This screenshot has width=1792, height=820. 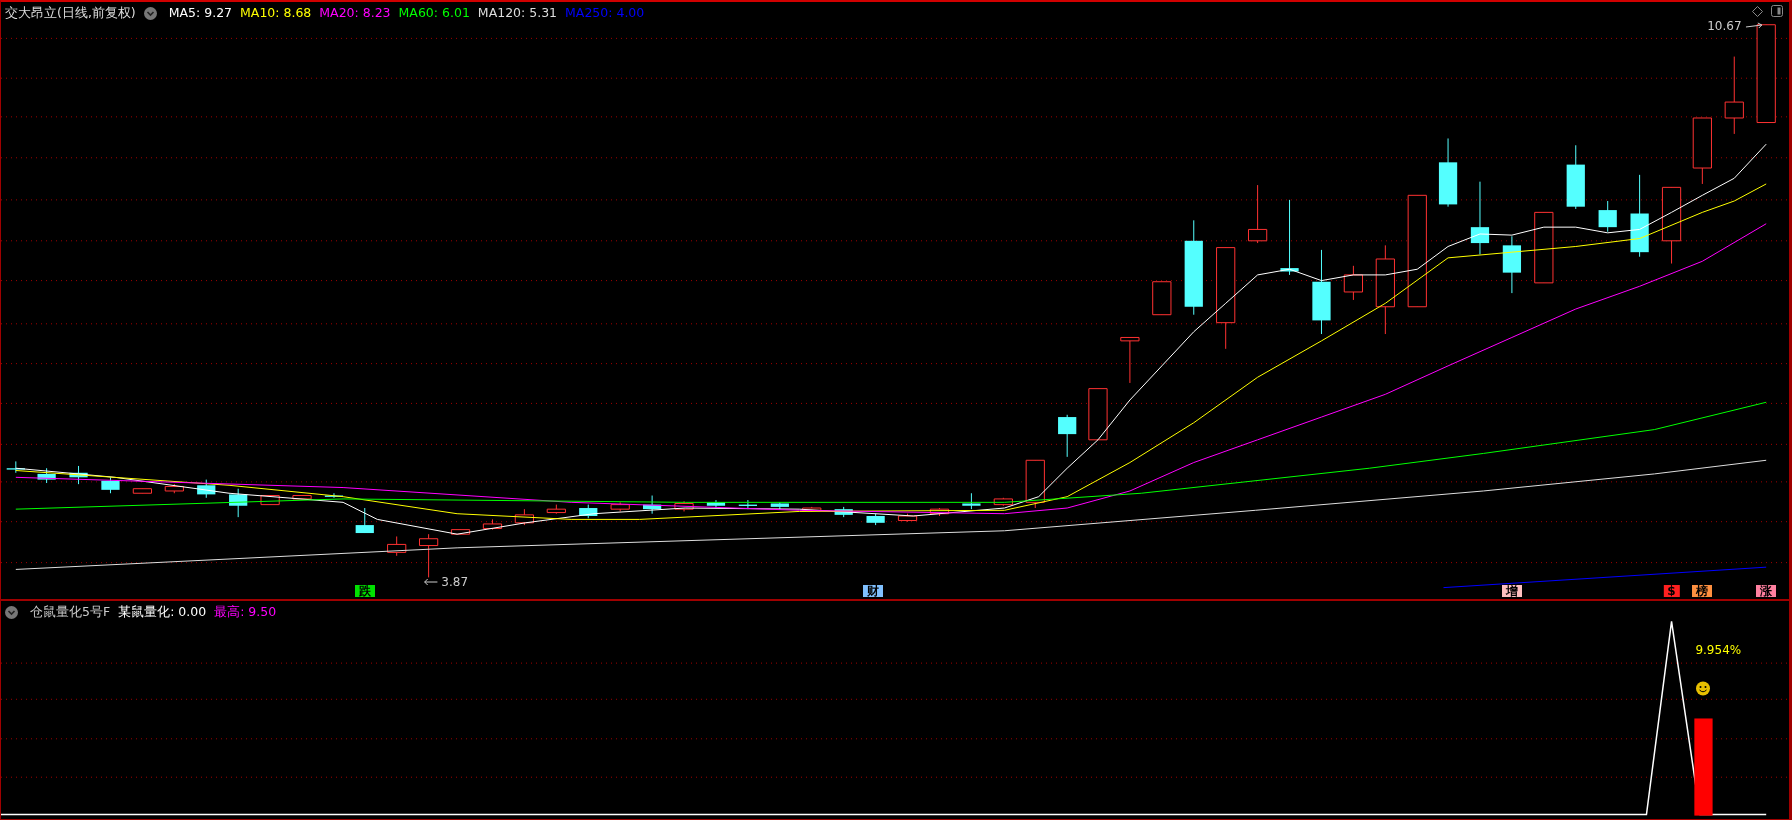 I want to click on indicator-value: 某鼠量化: 0.00, so click(x=162, y=612).